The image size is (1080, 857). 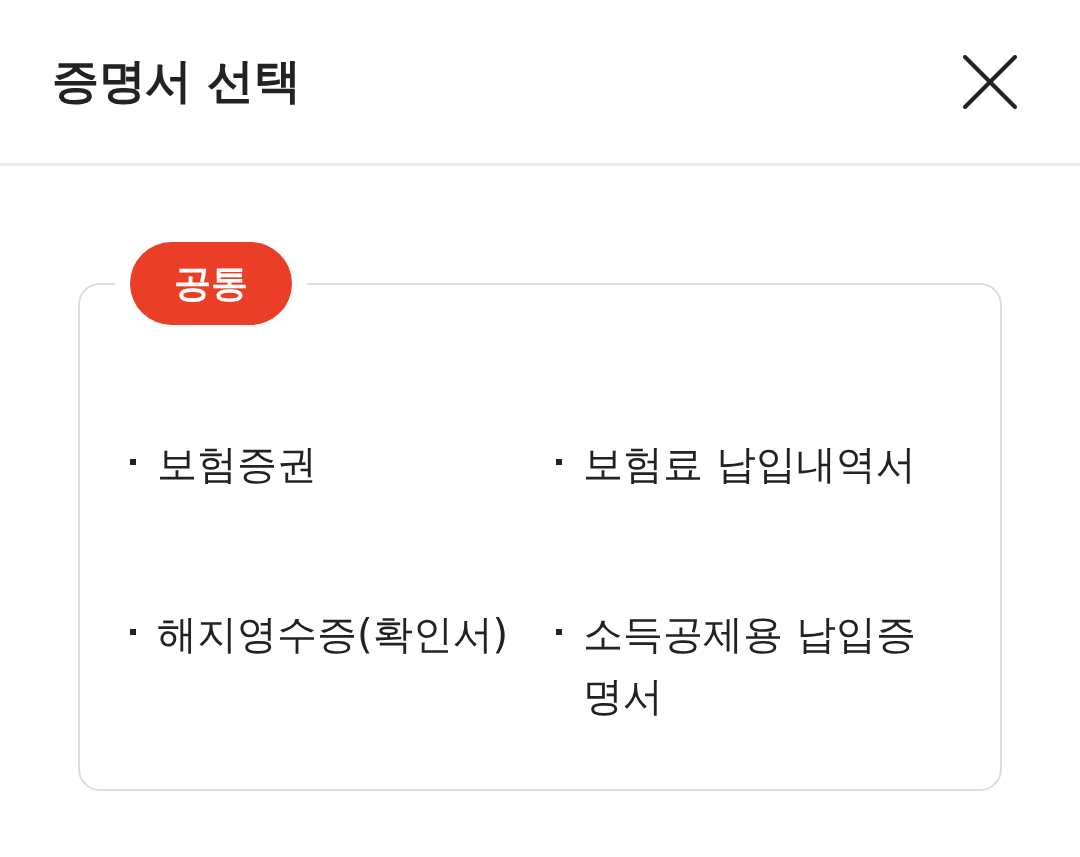 What do you see at coordinates (176, 81) in the screenshot?
I see `dialog-title: 증명서 선택` at bounding box center [176, 81].